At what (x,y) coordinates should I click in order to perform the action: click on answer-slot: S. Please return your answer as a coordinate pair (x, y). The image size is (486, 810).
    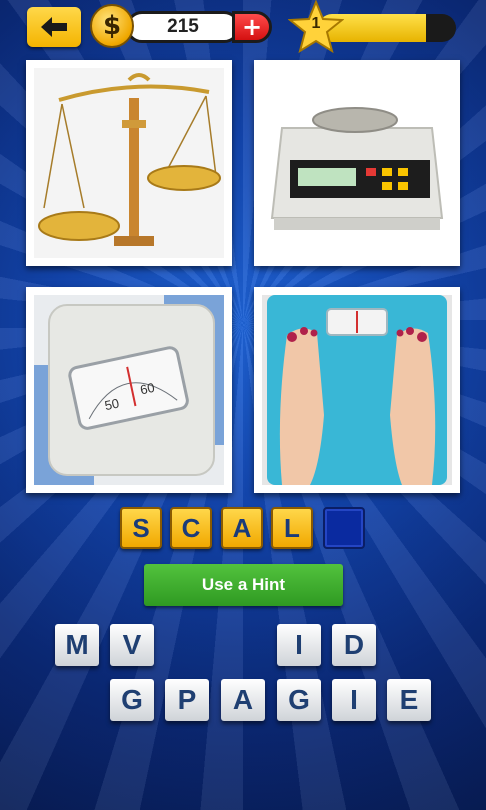
    Looking at the image, I should click on (141, 528).